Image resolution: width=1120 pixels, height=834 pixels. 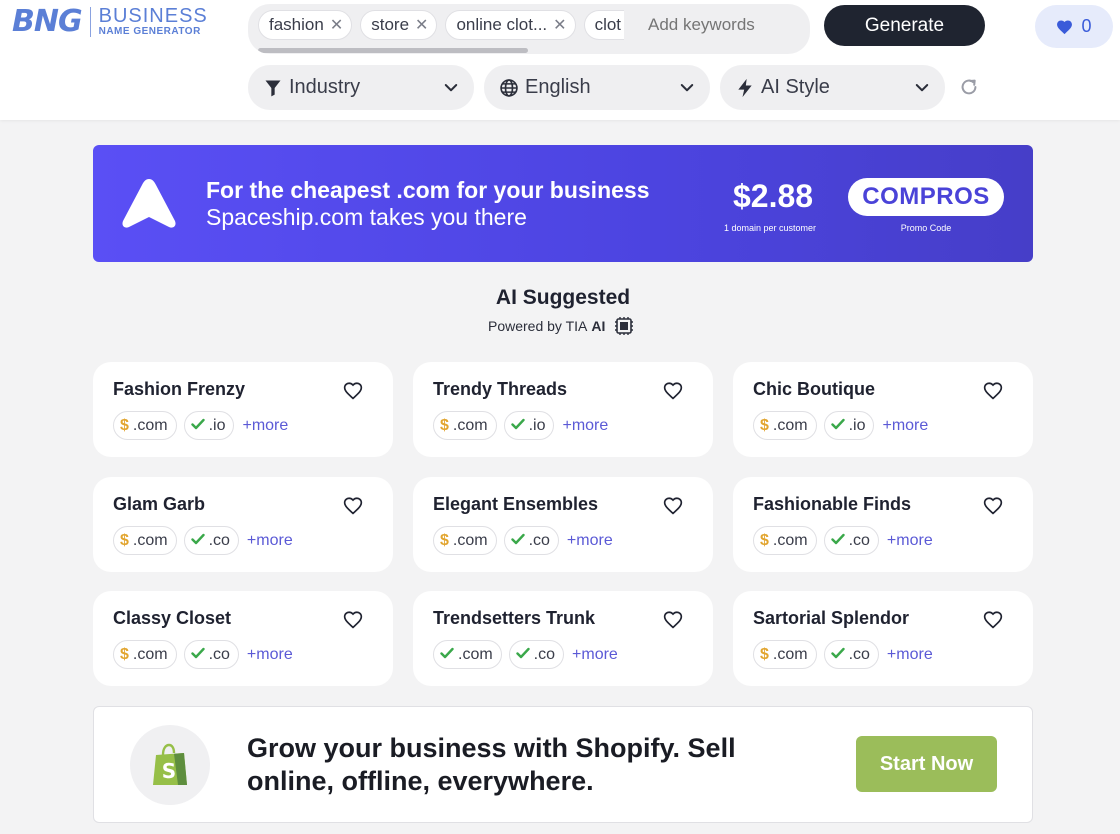 I want to click on business-name: Glam Garb, so click(x=159, y=504).